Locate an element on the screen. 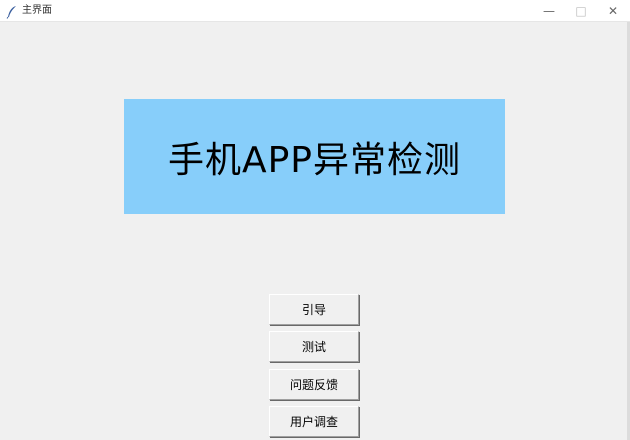  maximize-icon: □ is located at coordinates (581, 11).